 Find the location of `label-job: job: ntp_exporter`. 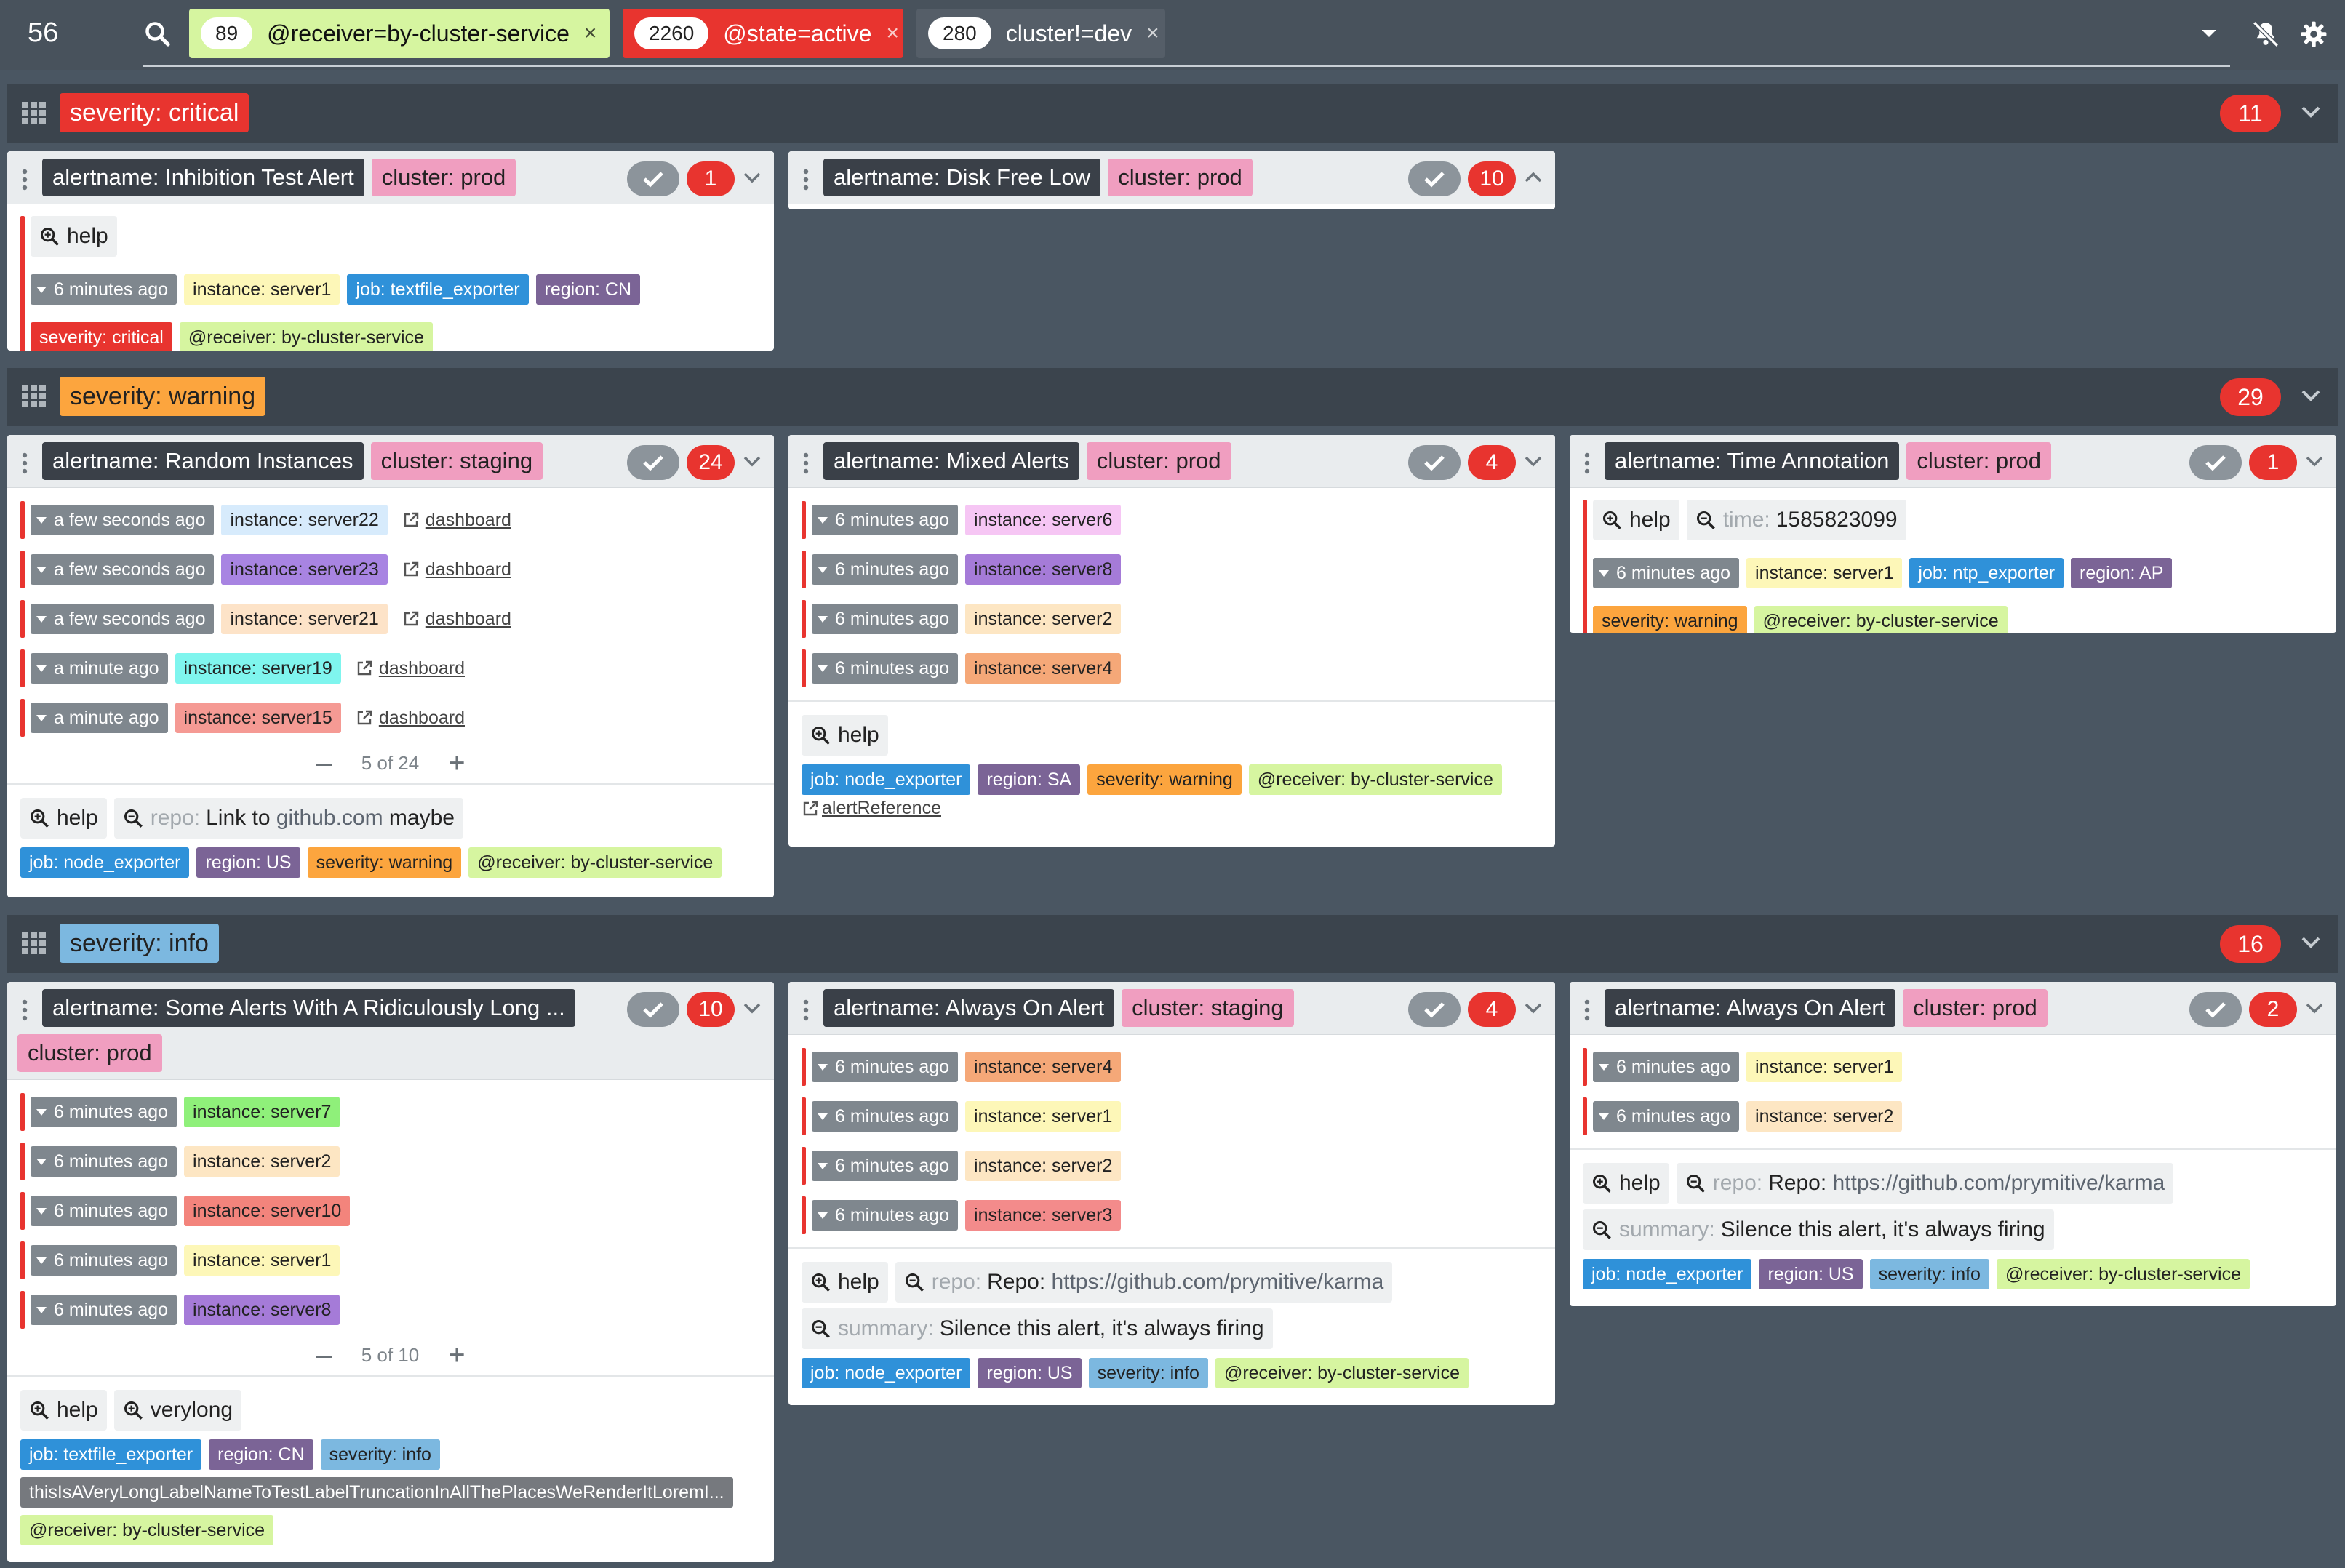

label-job: job: ntp_exporter is located at coordinates (1986, 573).